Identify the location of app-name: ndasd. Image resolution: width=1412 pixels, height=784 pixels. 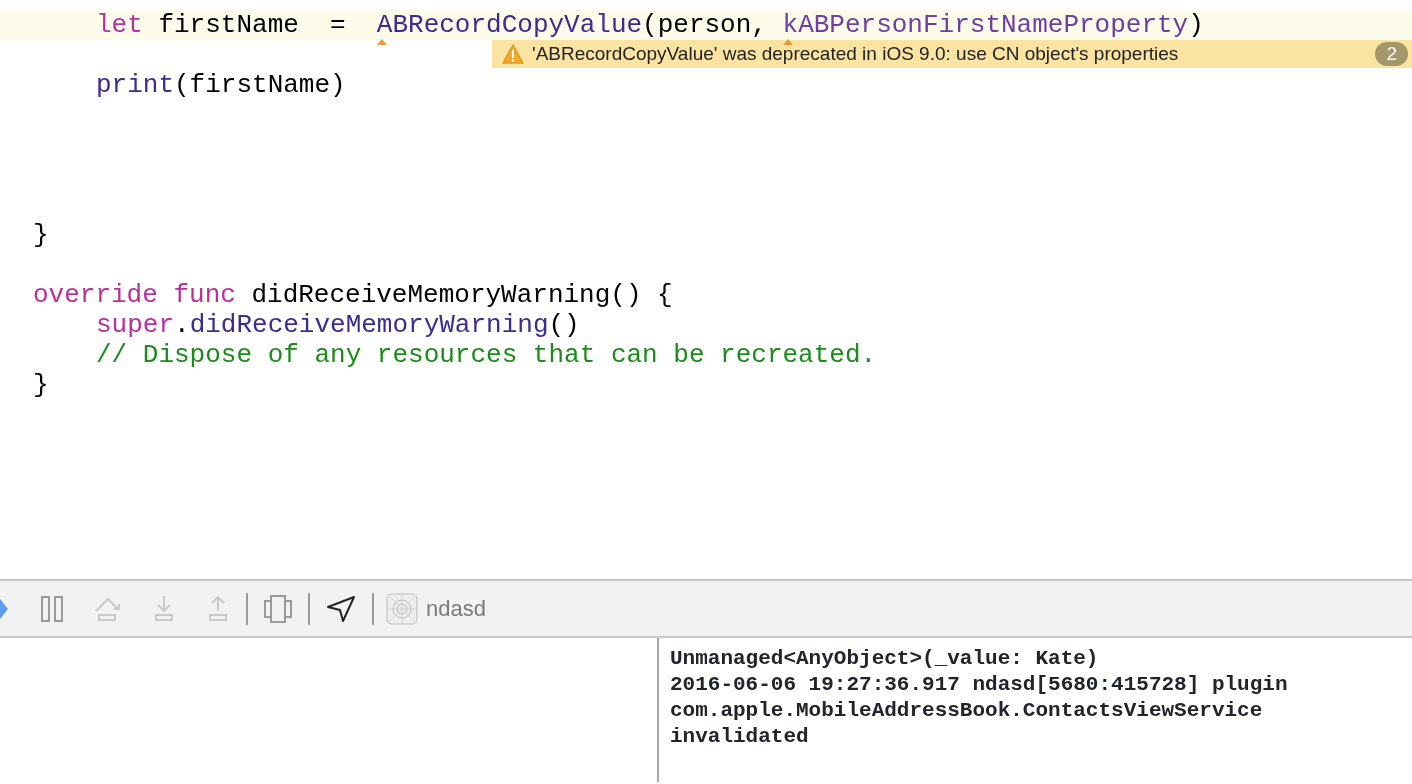
(456, 609).